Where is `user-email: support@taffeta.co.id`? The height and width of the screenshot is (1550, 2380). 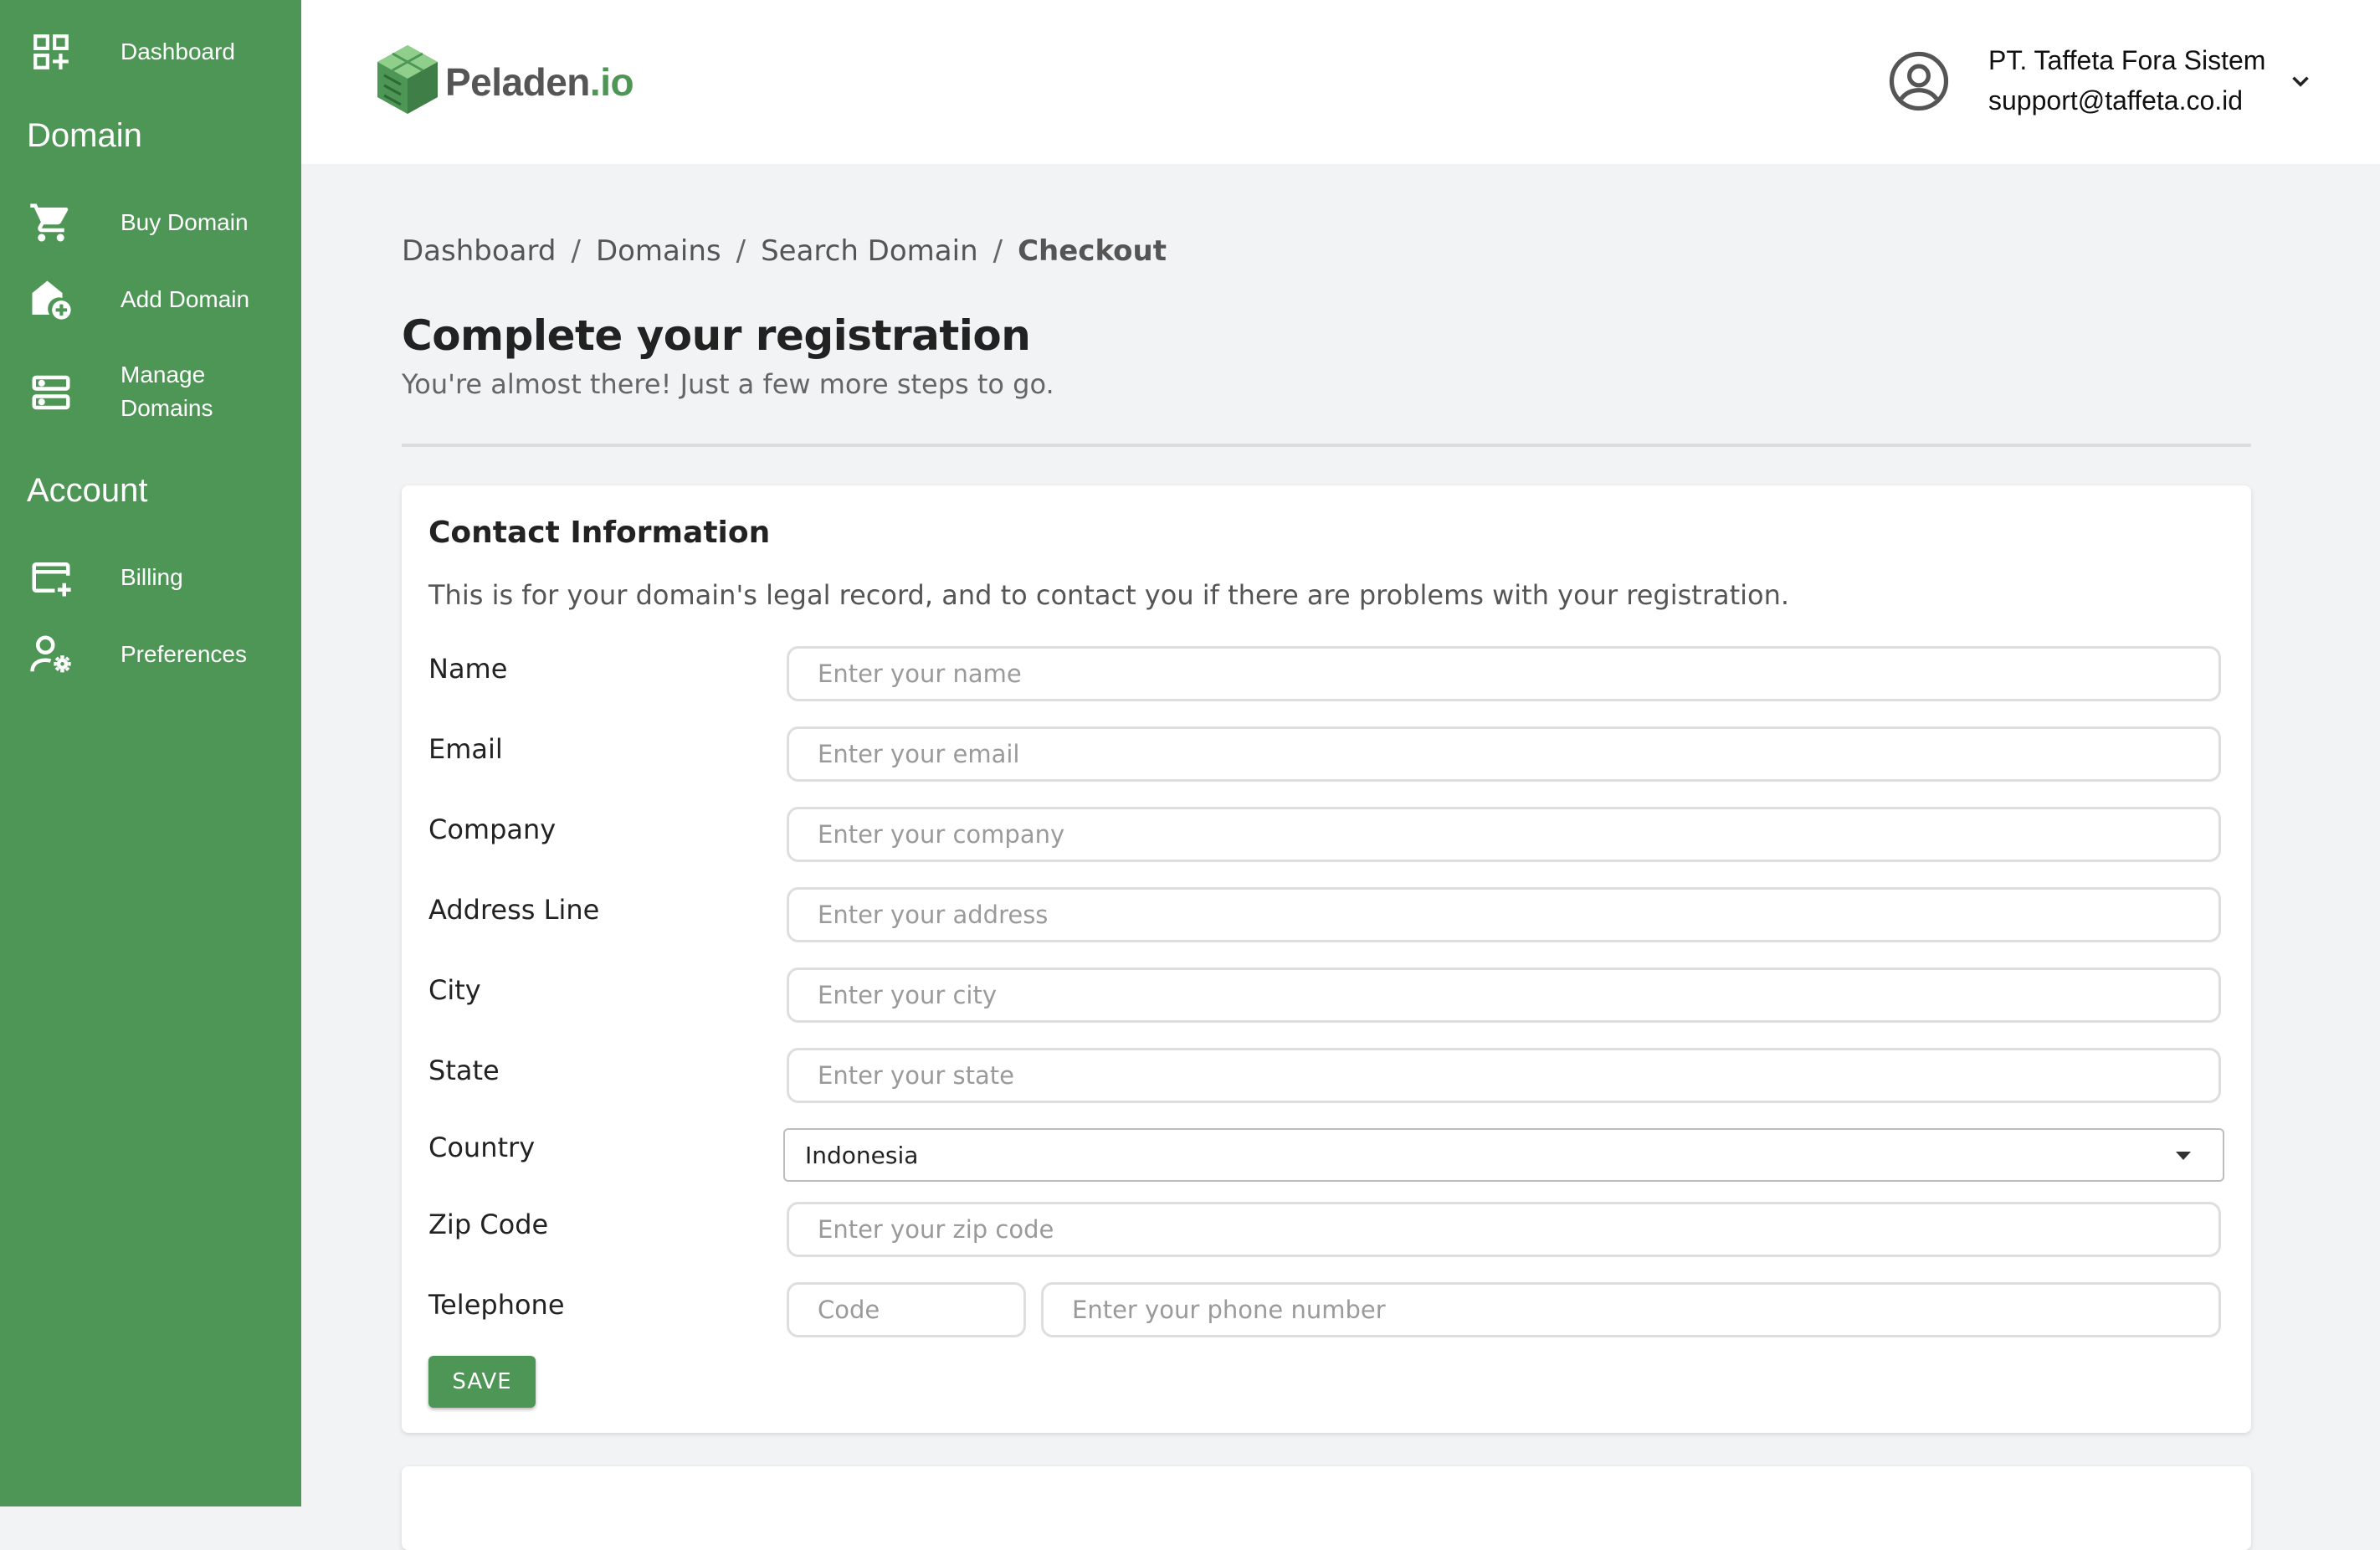
user-email: support@taffeta.co.id is located at coordinates (2116, 100).